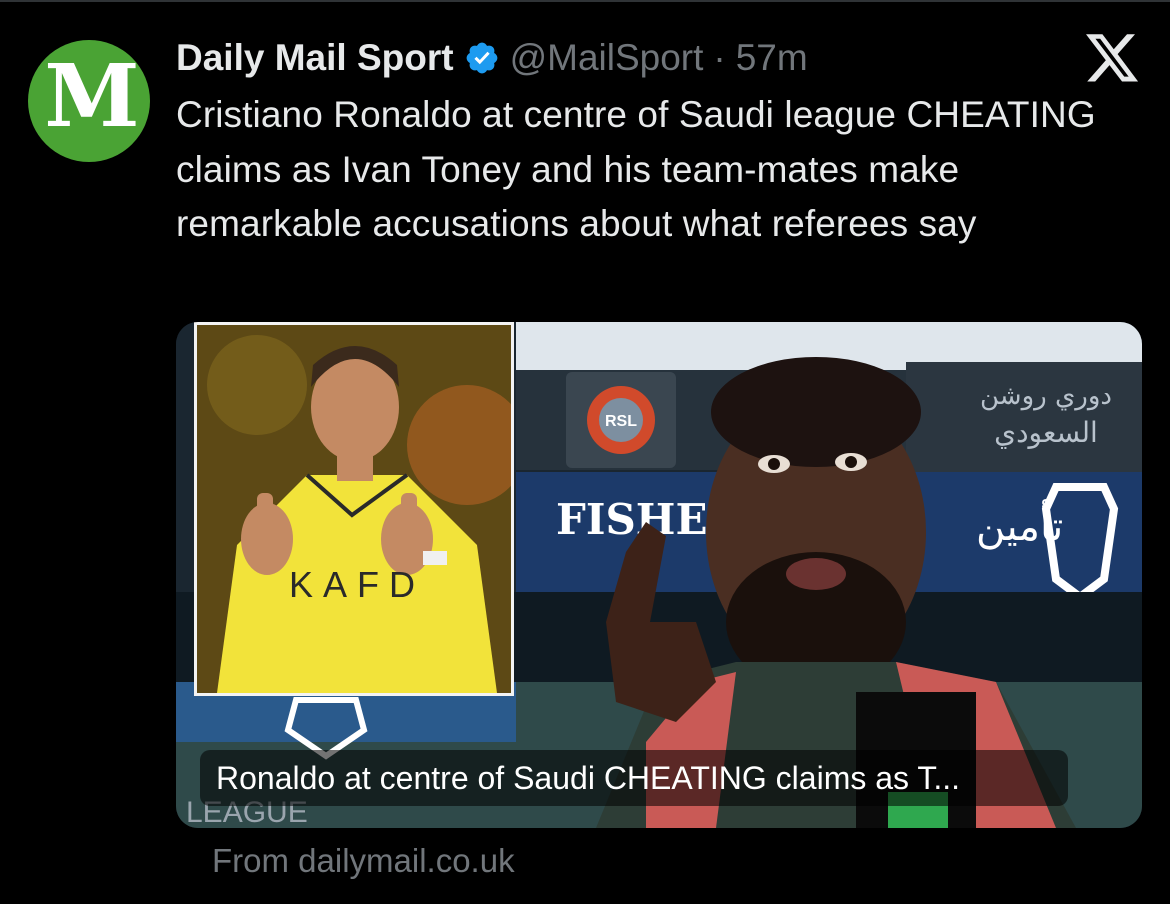  What do you see at coordinates (481, 58) in the screenshot?
I see `verified-badge-icon` at bounding box center [481, 58].